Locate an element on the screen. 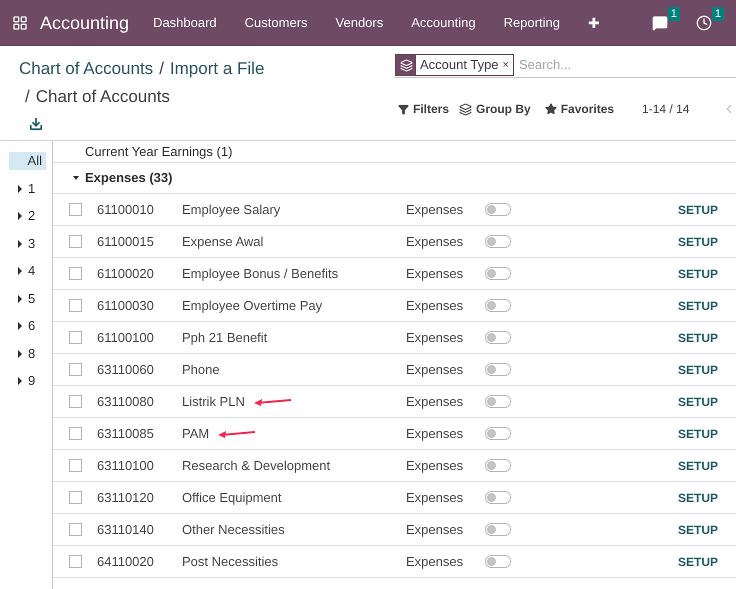 This screenshot has width=736, height=589. favorites-button: Favorites is located at coordinates (579, 109).